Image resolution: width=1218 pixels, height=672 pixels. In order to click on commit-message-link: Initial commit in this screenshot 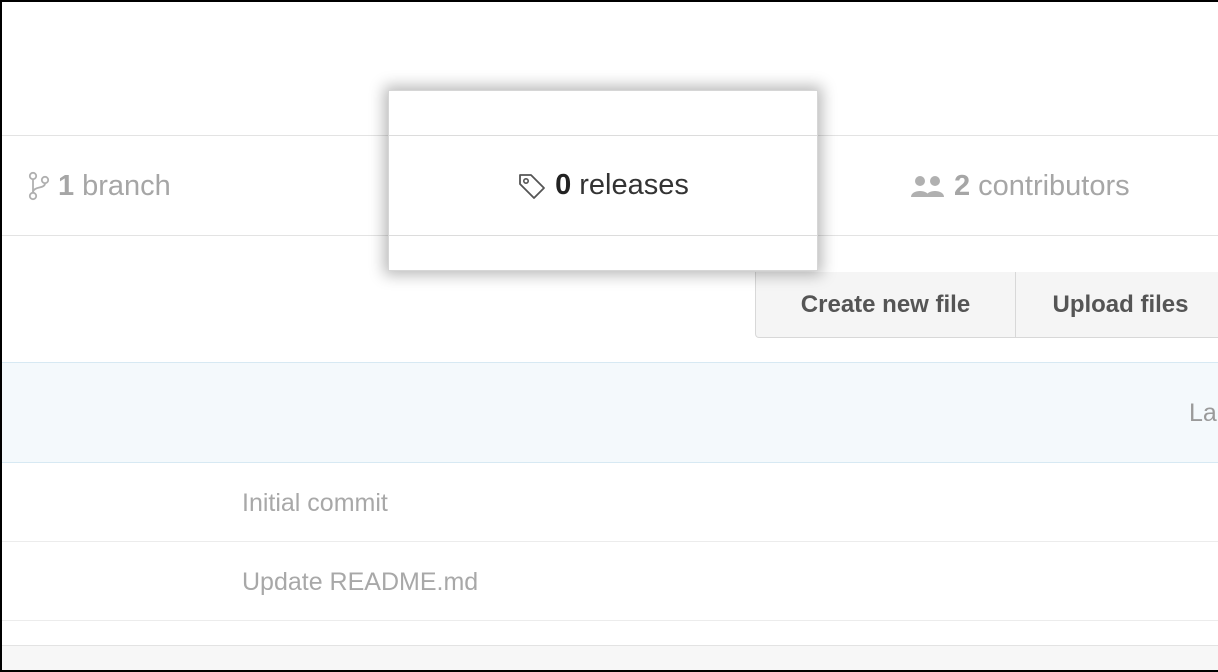, I will do `click(315, 503)`.